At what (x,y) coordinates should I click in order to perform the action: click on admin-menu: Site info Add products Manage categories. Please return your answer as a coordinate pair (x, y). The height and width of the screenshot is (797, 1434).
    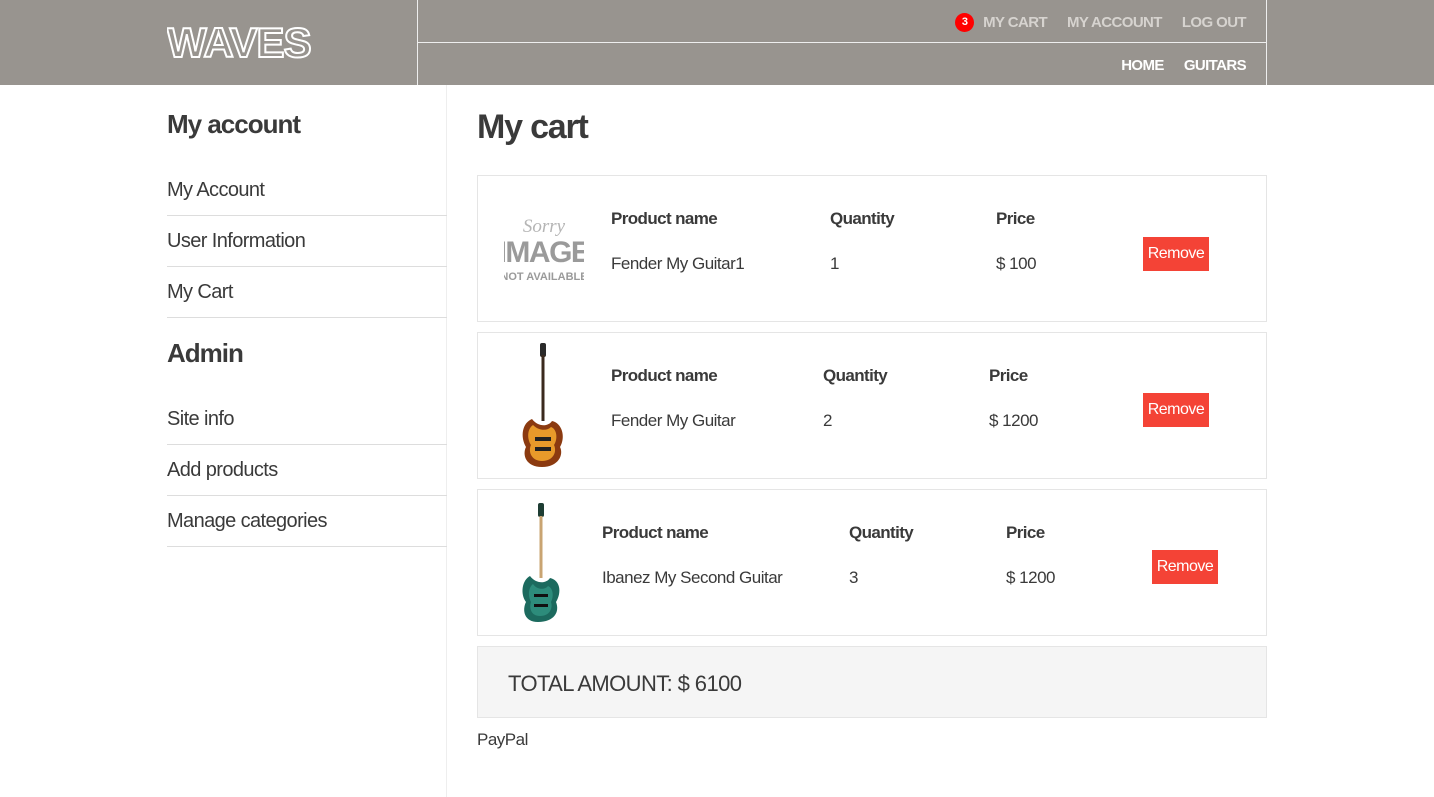
    Looking at the image, I should click on (307, 470).